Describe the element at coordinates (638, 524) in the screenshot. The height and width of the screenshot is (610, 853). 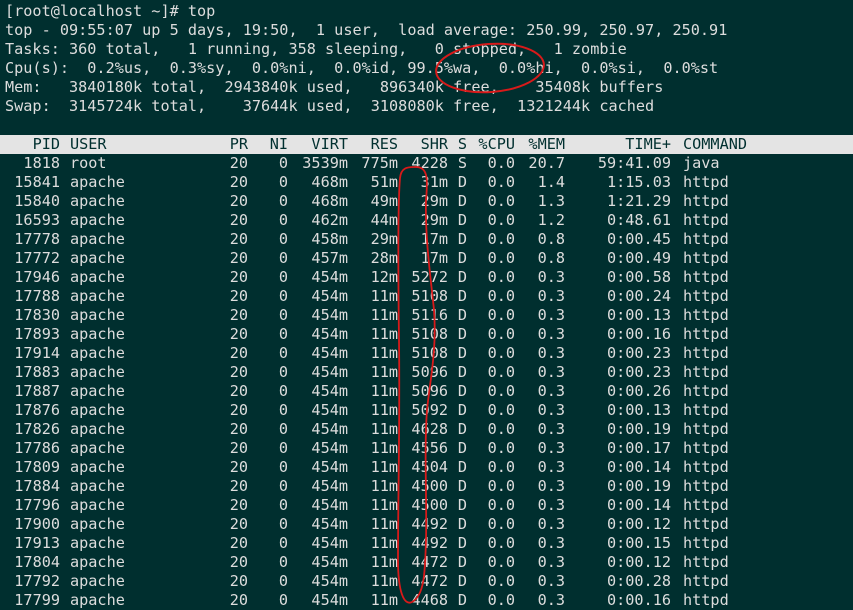
I see `cell-time: 0:00.12` at that location.